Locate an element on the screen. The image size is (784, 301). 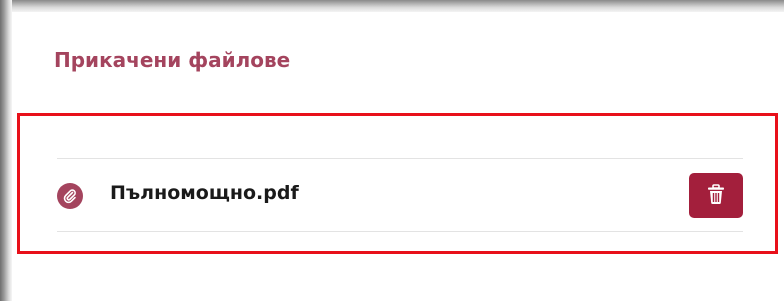
delete-attachment-button is located at coordinates (716, 195).